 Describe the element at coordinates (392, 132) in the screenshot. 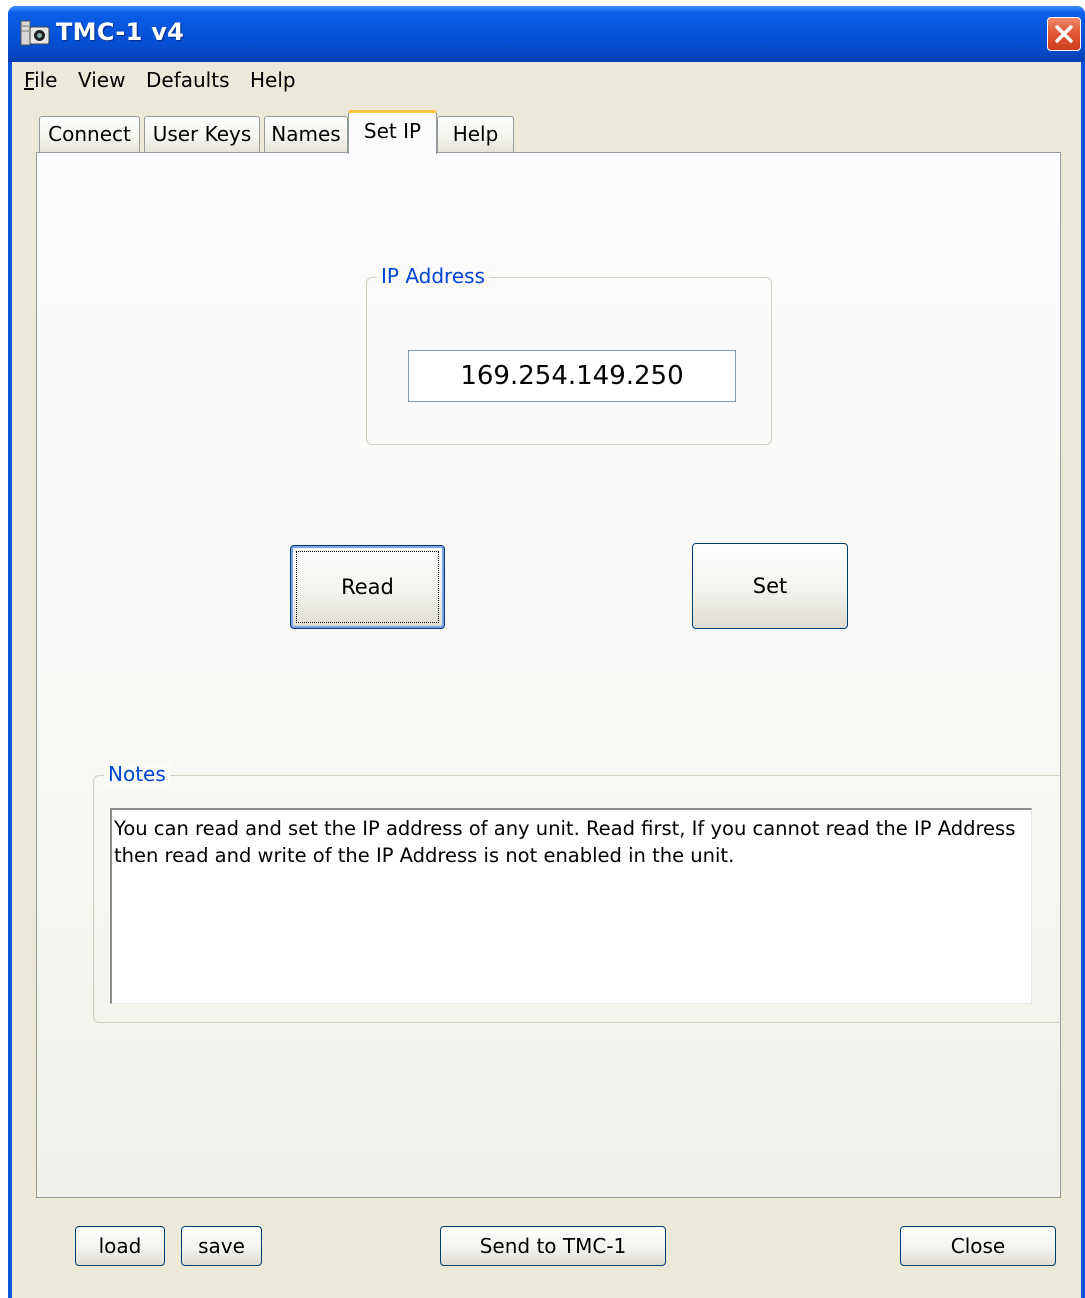

I see `tab-set-ip: Set IP` at that location.